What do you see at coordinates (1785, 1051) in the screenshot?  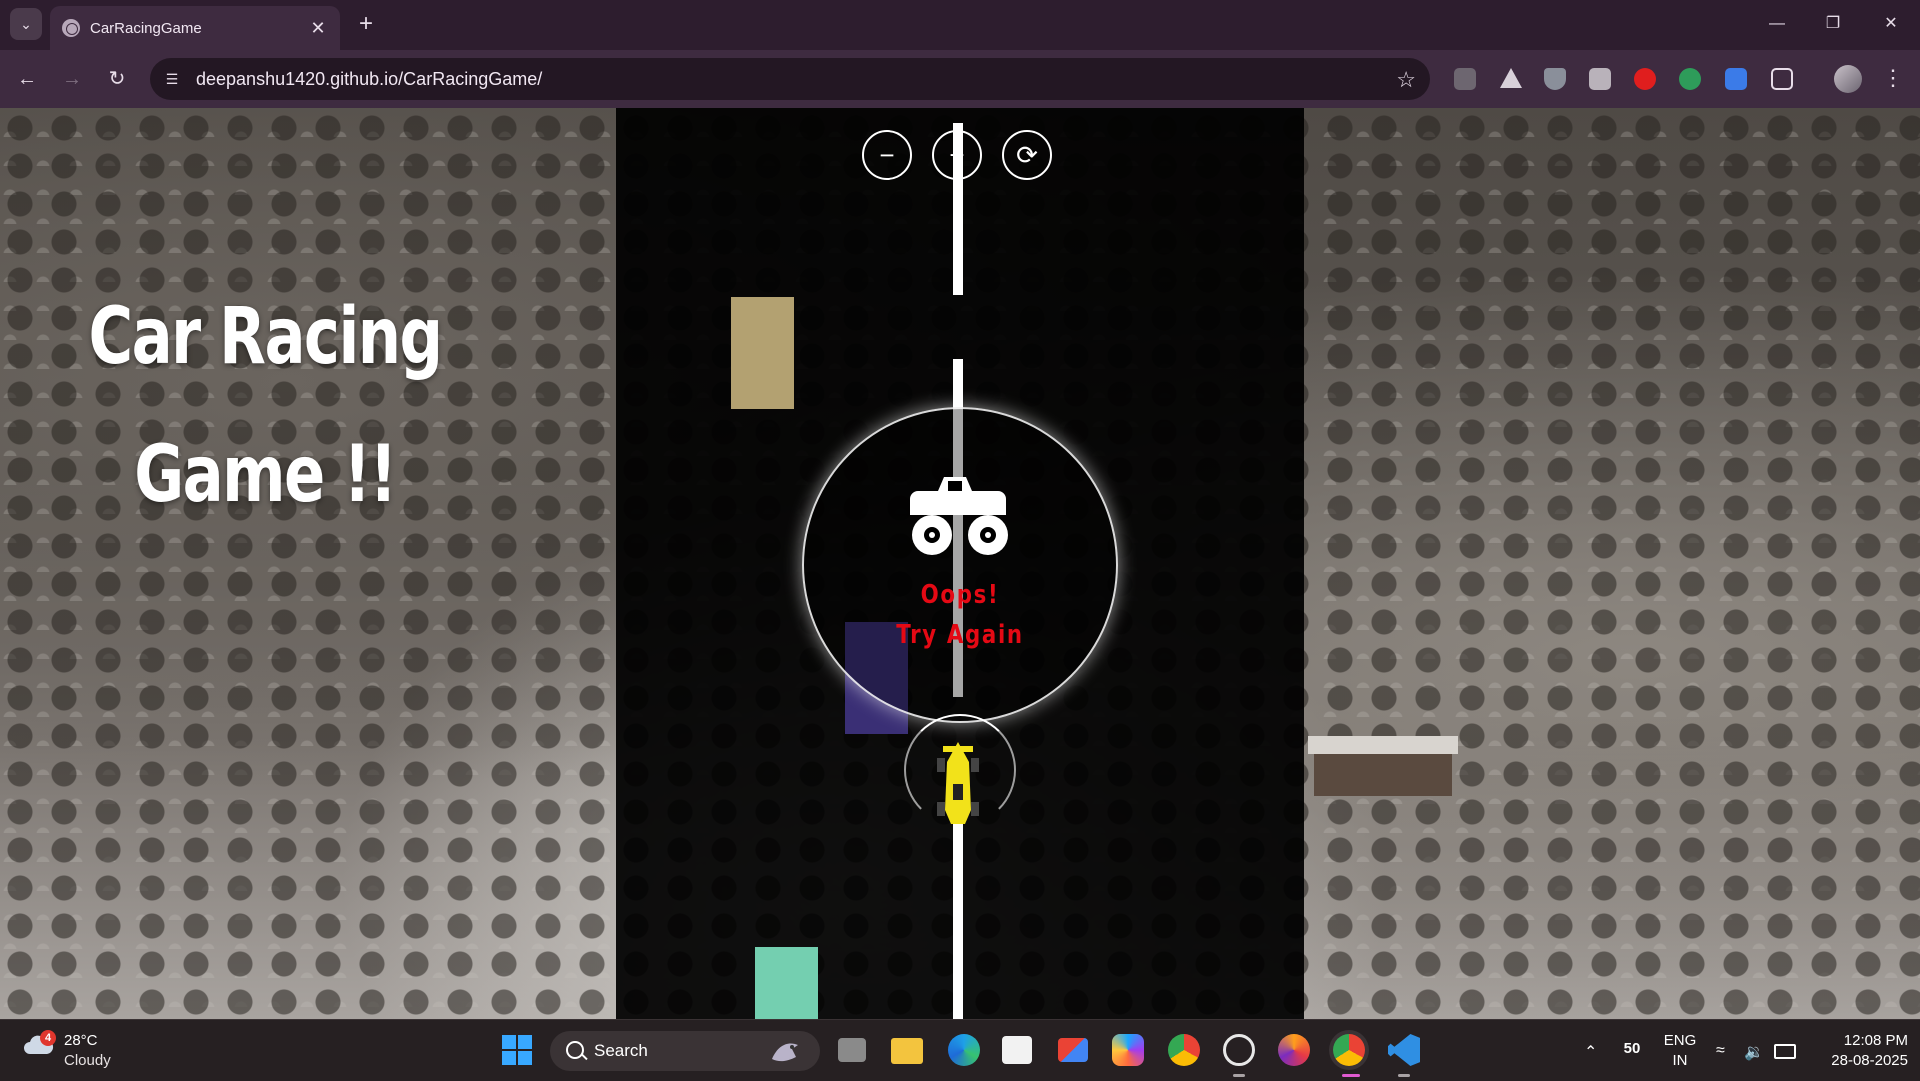 I see `battery-icon` at bounding box center [1785, 1051].